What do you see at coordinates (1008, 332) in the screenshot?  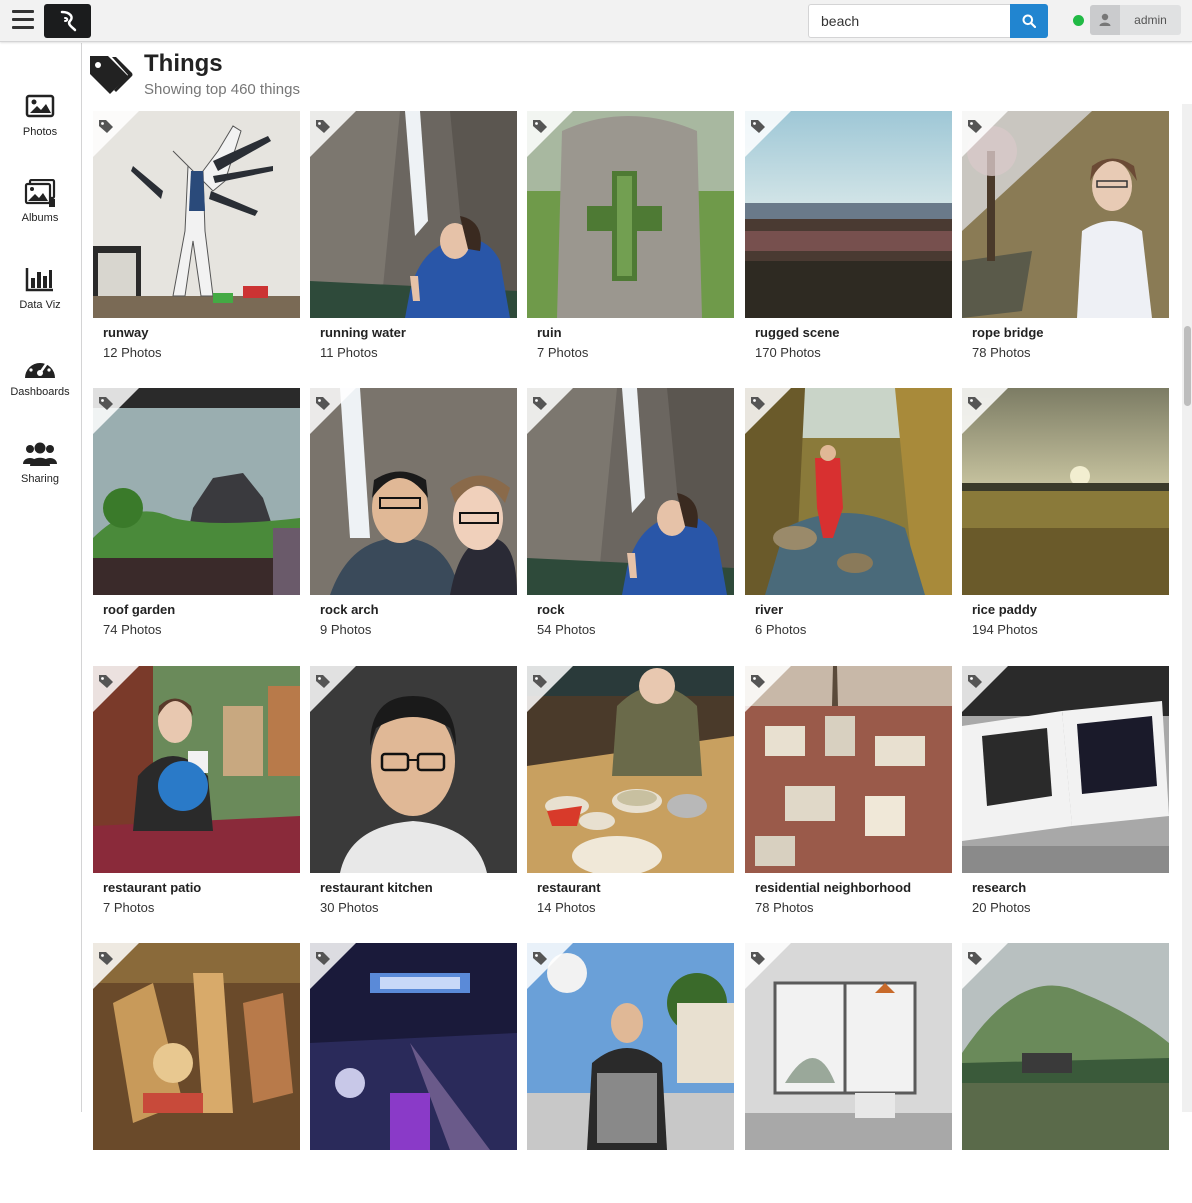 I see `thing-name: rope bridge` at bounding box center [1008, 332].